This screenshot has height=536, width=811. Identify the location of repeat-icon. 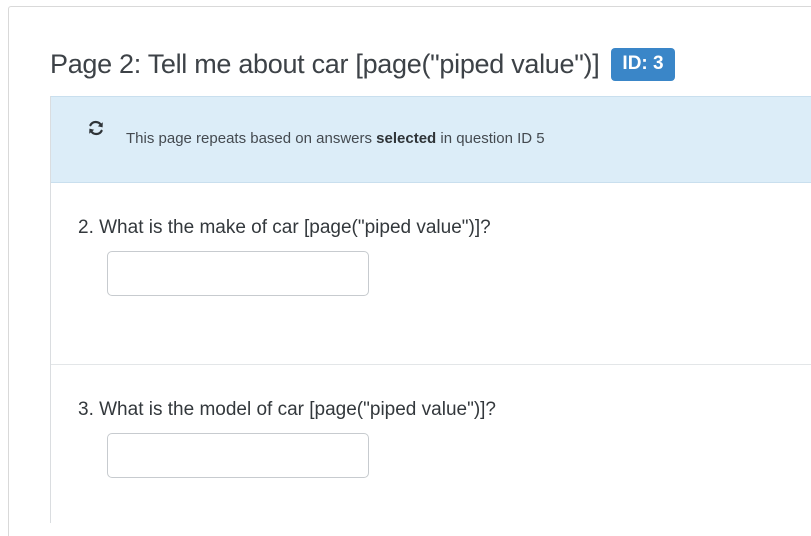
(96, 128).